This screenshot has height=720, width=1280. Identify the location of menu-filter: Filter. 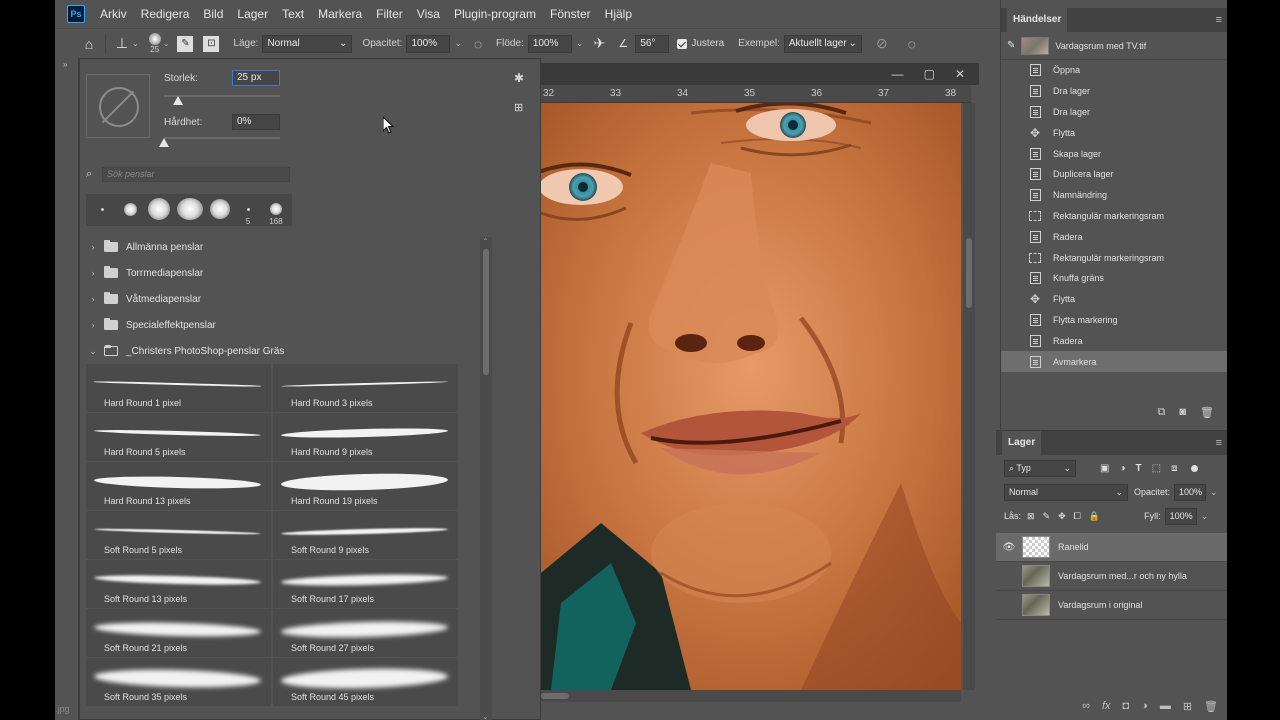
(389, 14).